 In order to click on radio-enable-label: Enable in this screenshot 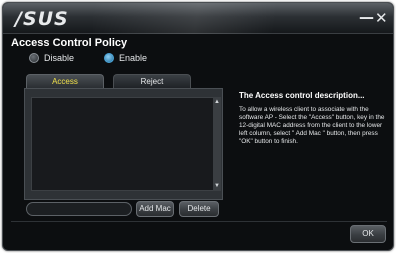, I will do `click(133, 58)`.